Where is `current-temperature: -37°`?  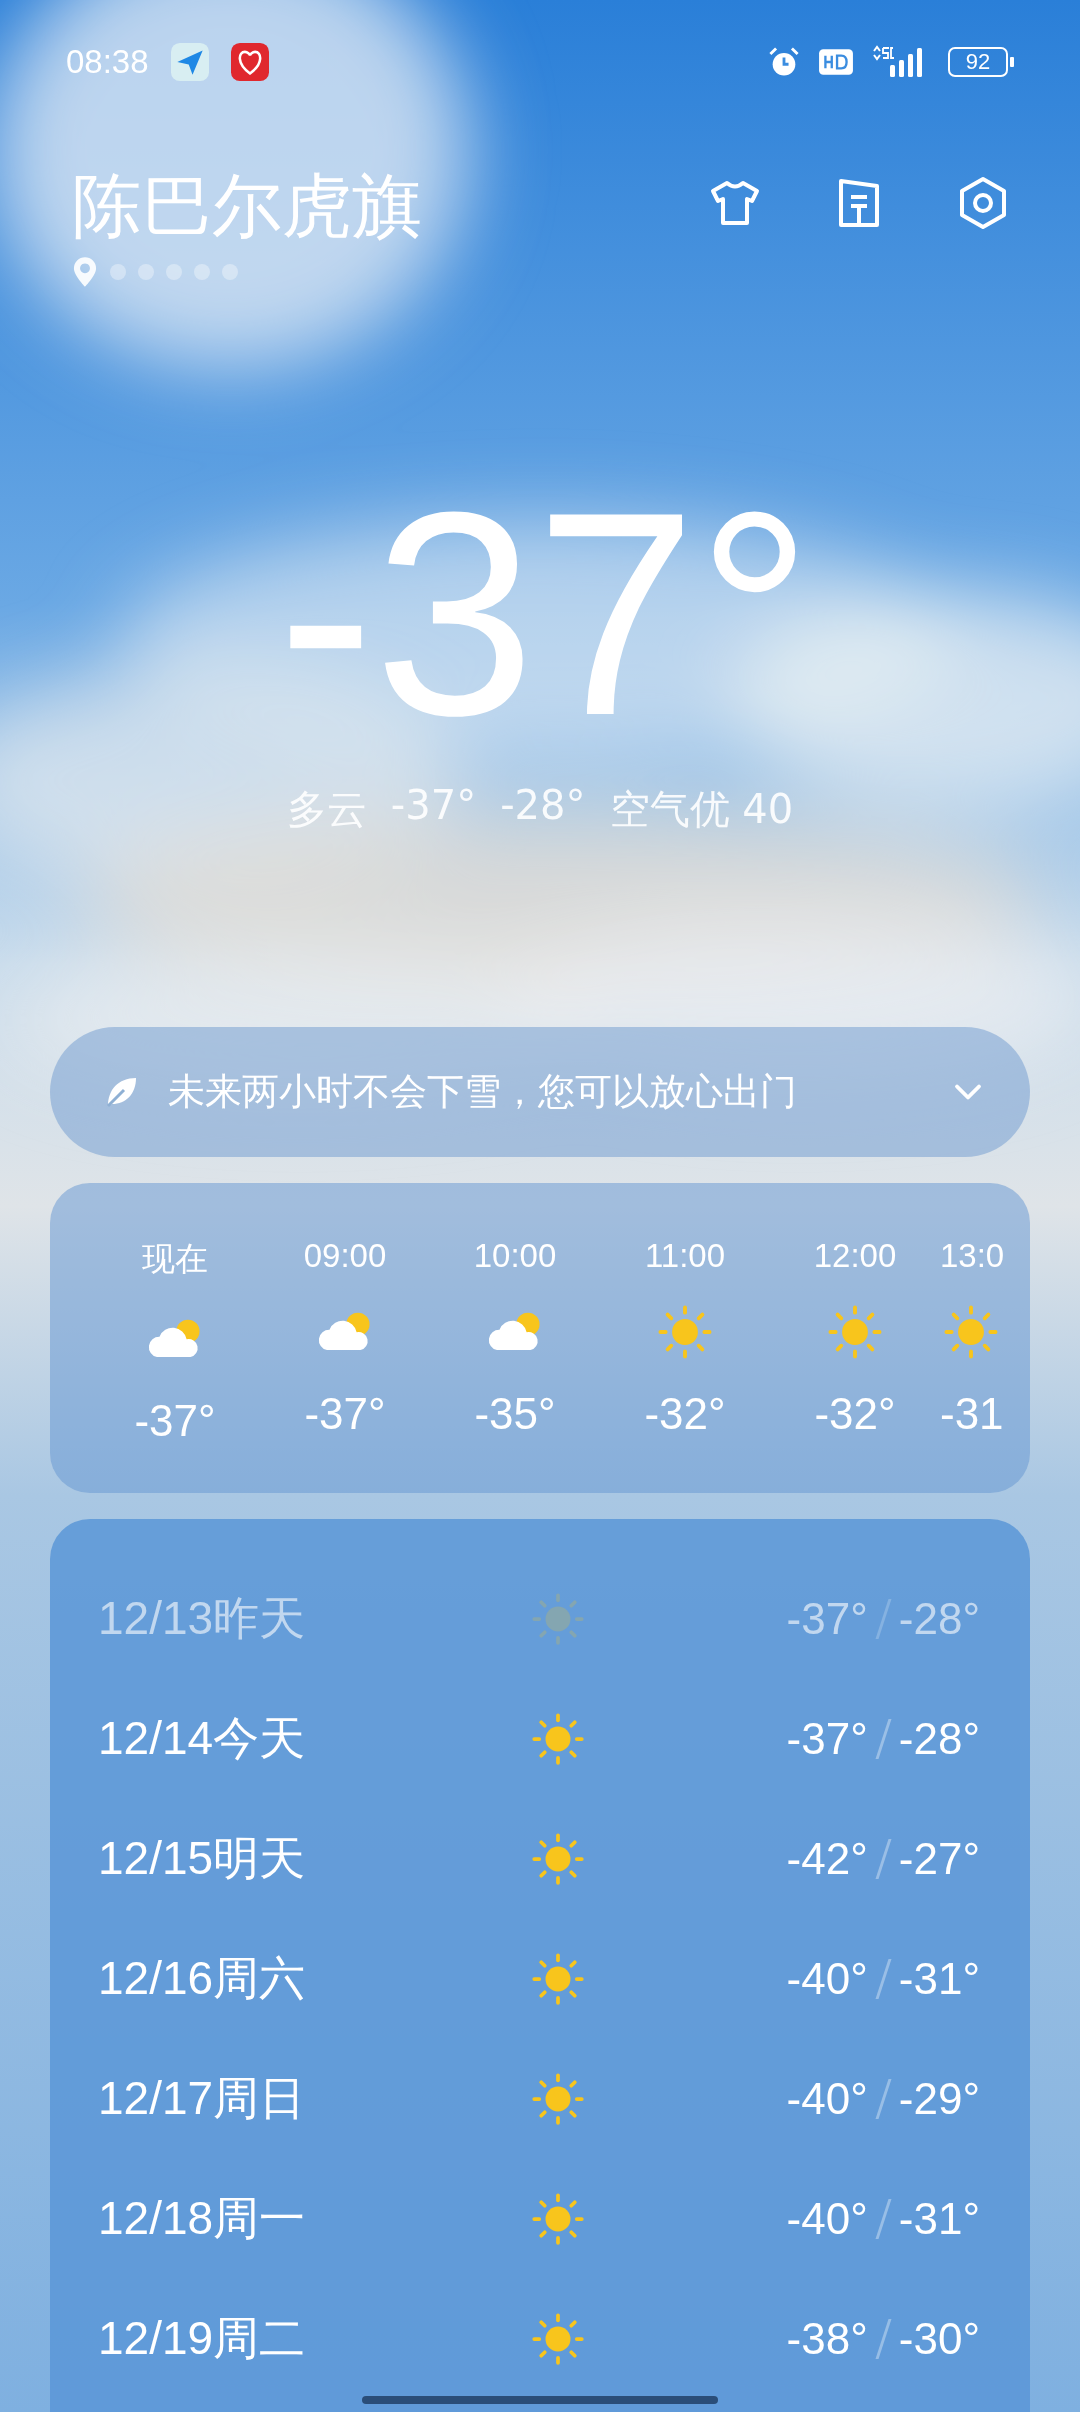 current-temperature: -37° is located at coordinates (545, 613).